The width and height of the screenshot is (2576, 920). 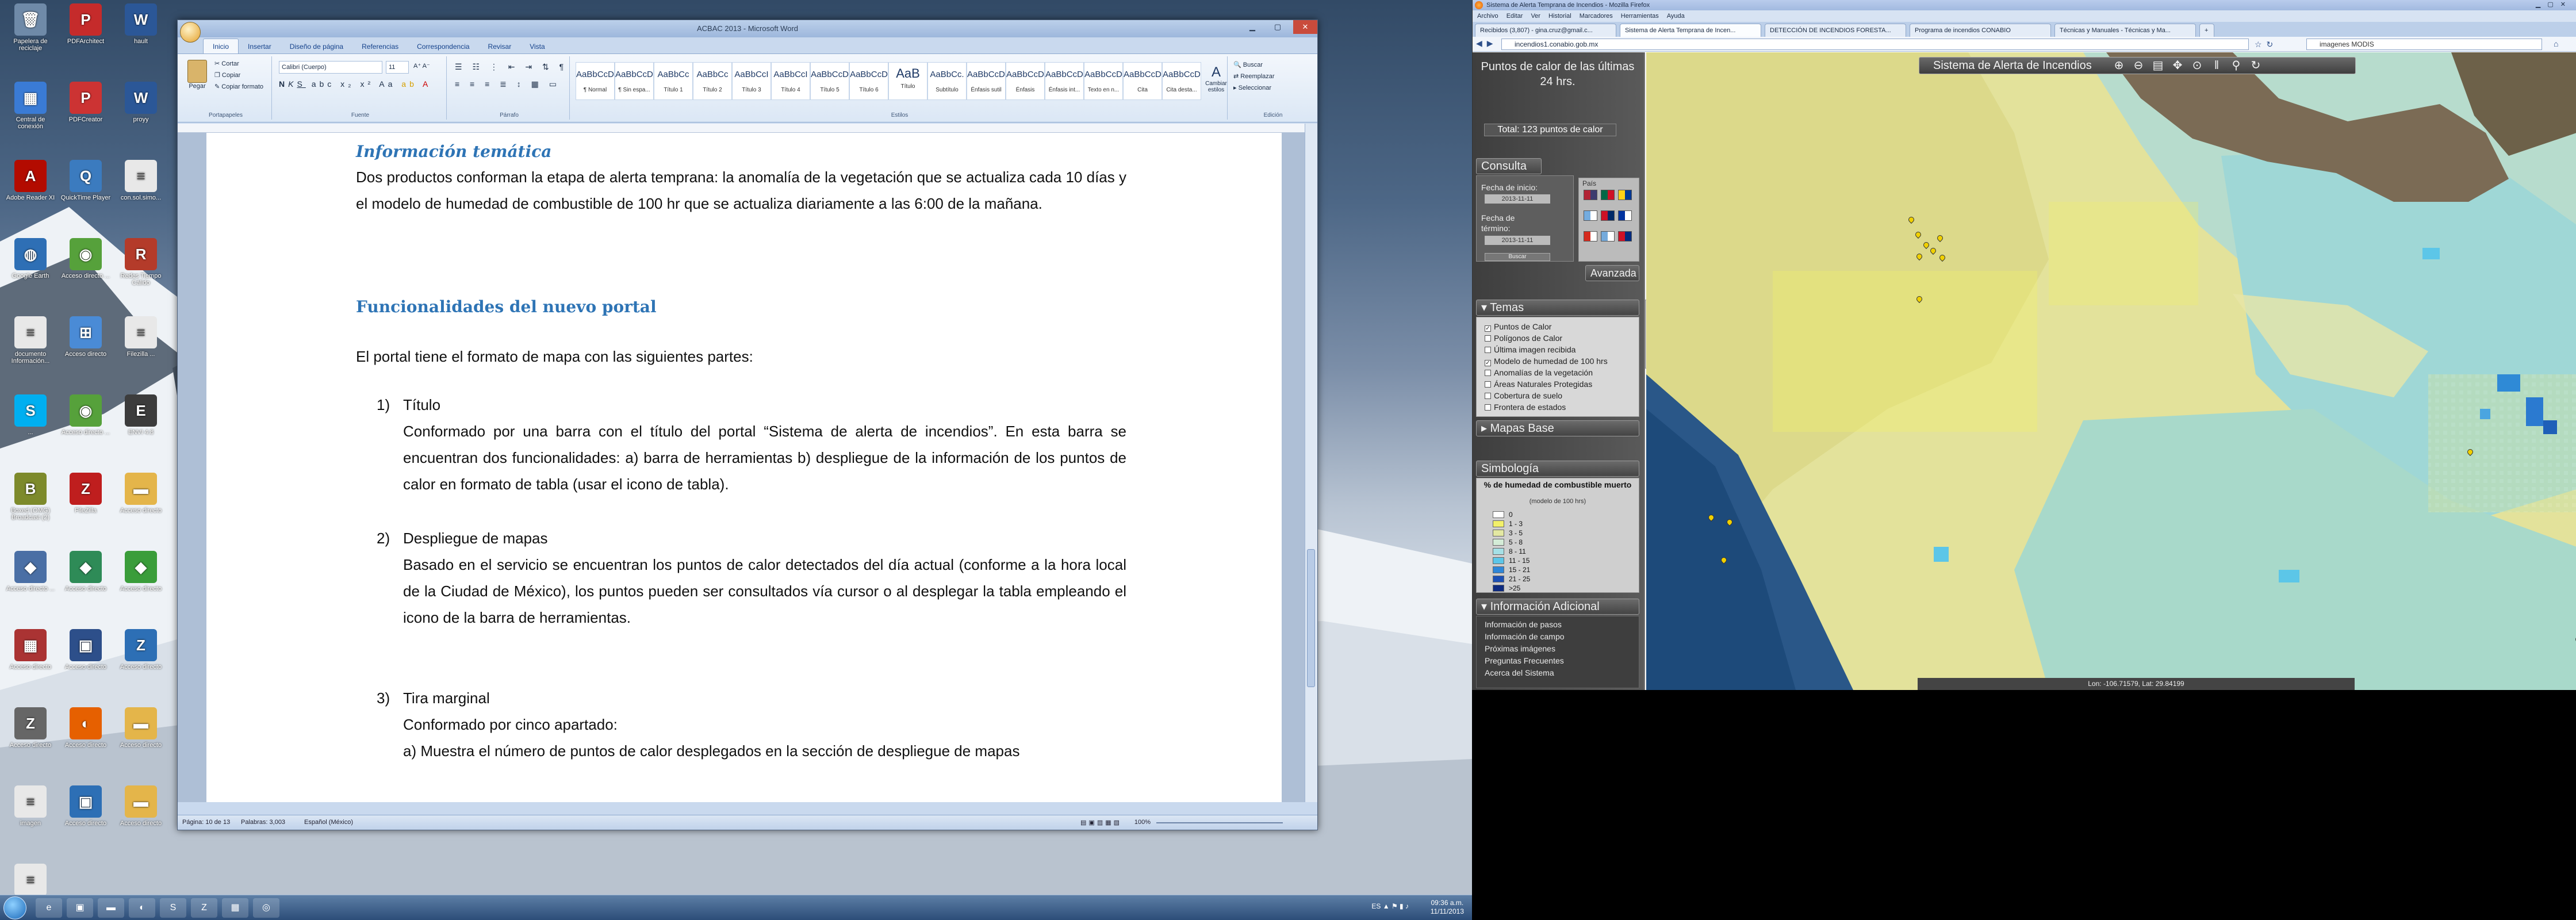 I want to click on style-item: AaBbCcI Título 3, so click(x=751, y=81).